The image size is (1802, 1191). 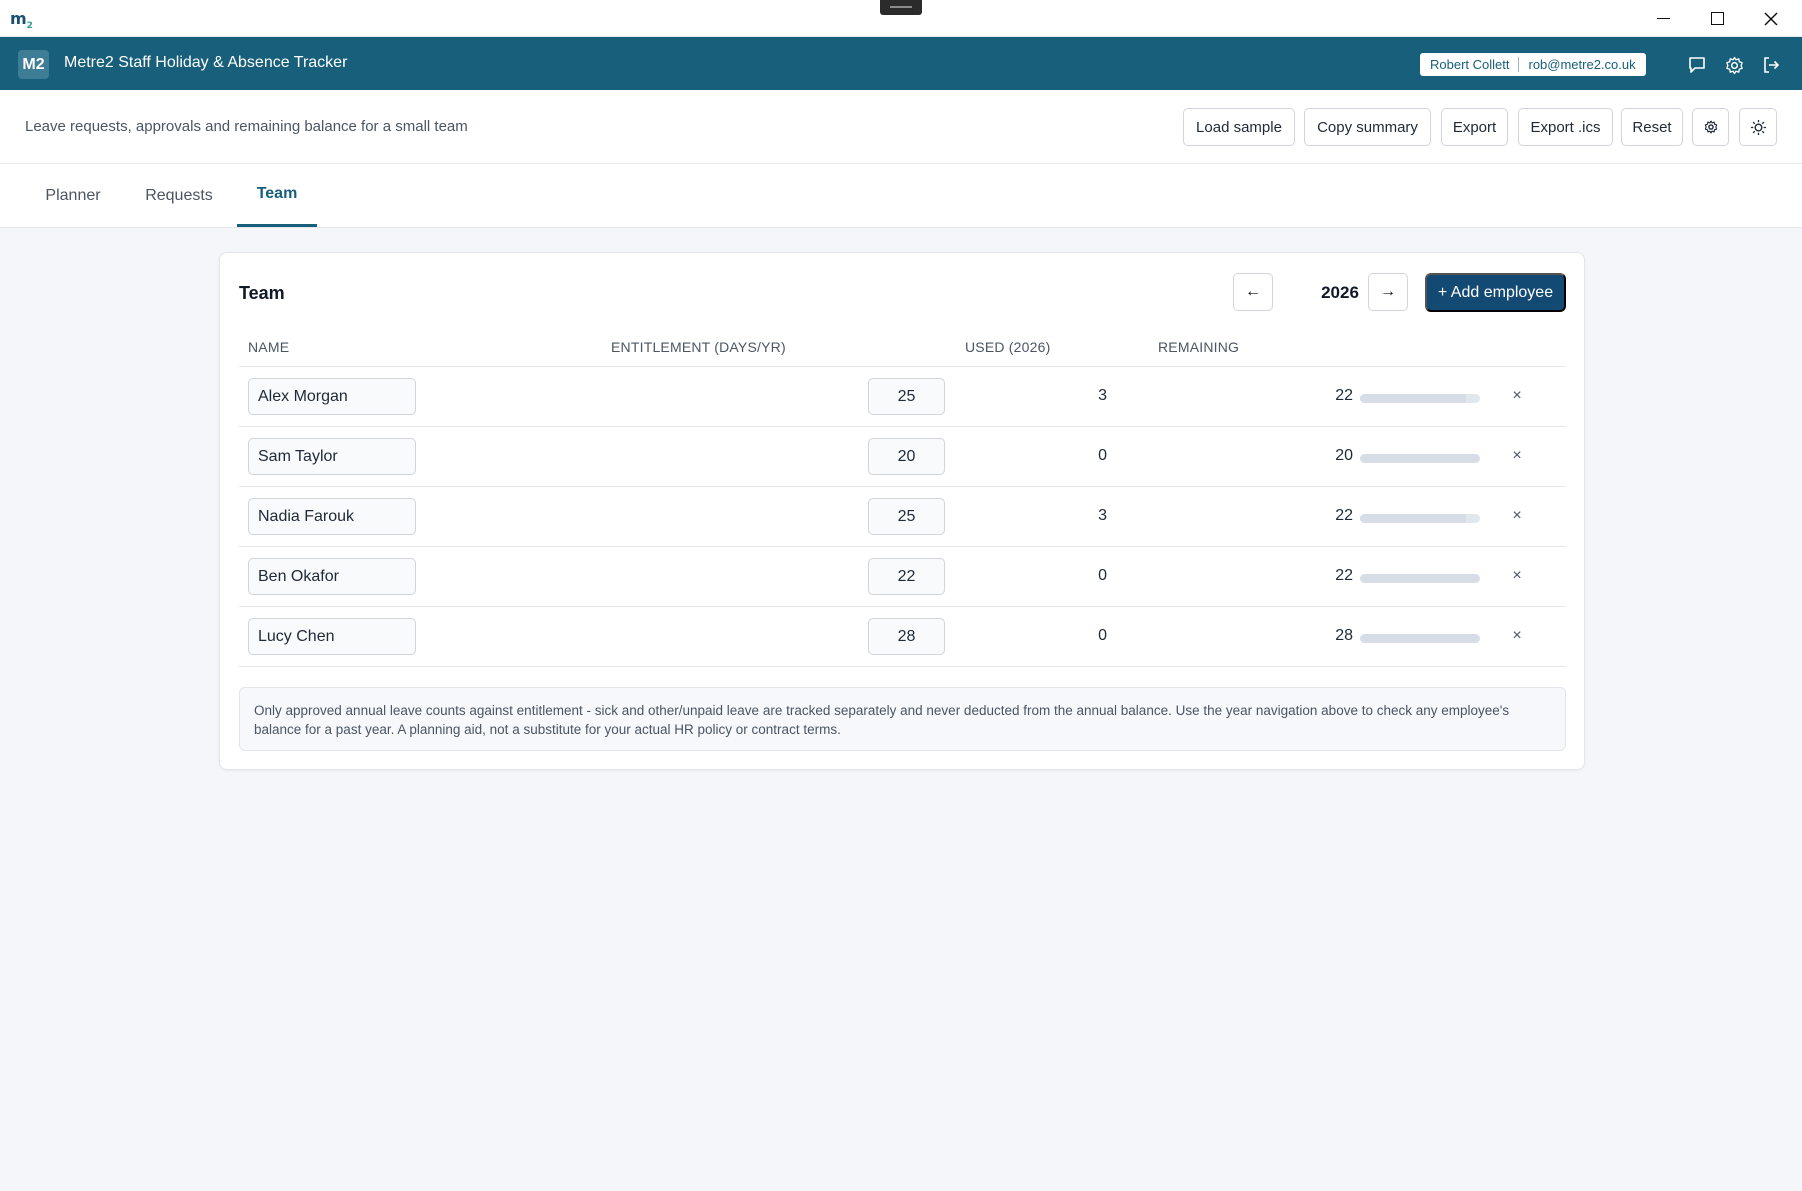 I want to click on user-pill-divider, so click(x=1519, y=64).